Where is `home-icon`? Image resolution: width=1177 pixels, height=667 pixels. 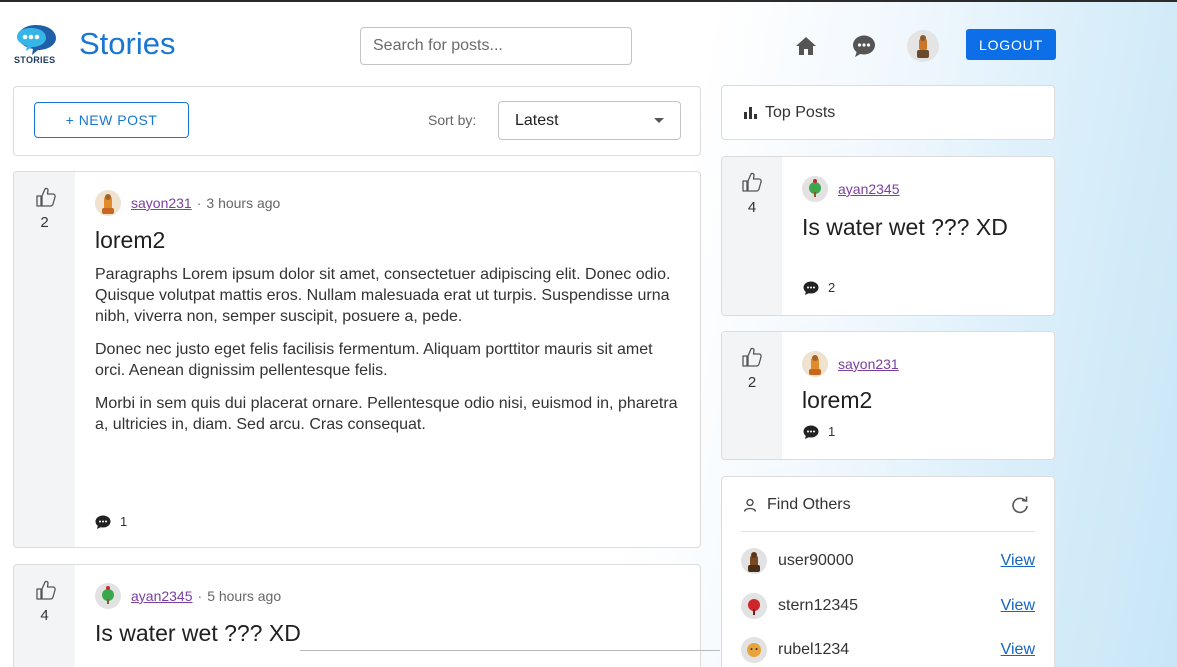
home-icon is located at coordinates (806, 46).